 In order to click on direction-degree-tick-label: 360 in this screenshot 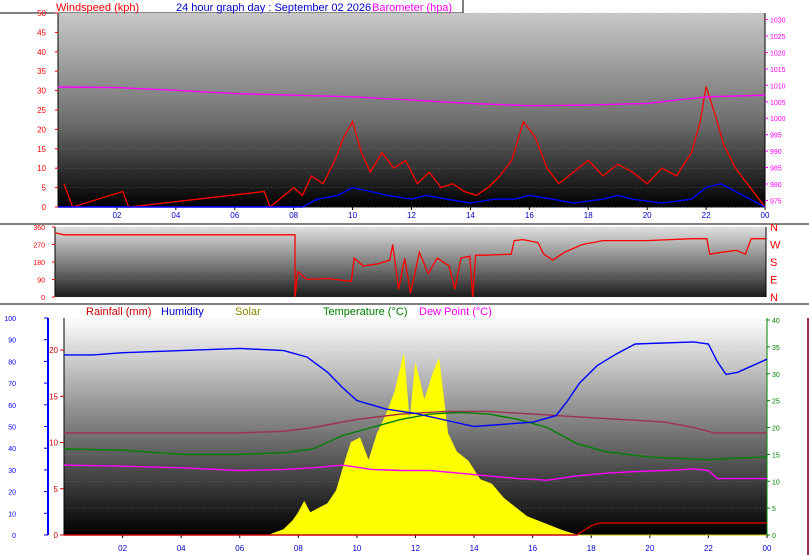, I will do `click(39, 228)`.